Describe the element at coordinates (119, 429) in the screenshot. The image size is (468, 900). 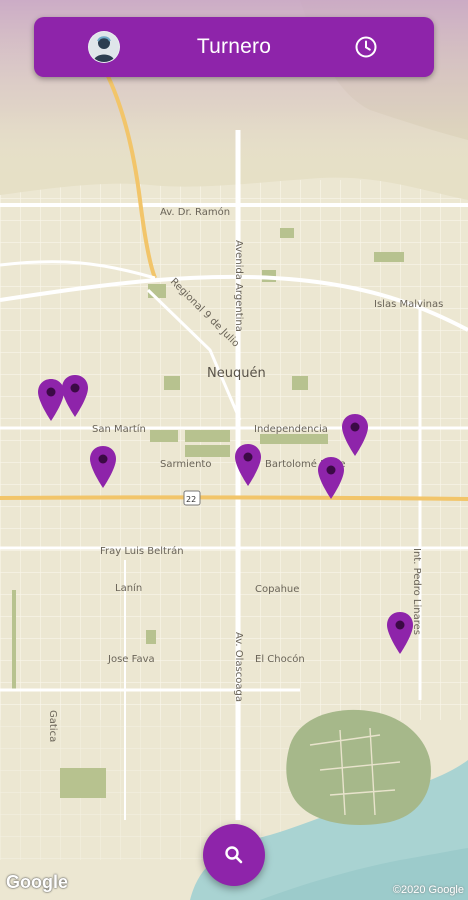
I see `map-label-san-martin: San Martín` at that location.